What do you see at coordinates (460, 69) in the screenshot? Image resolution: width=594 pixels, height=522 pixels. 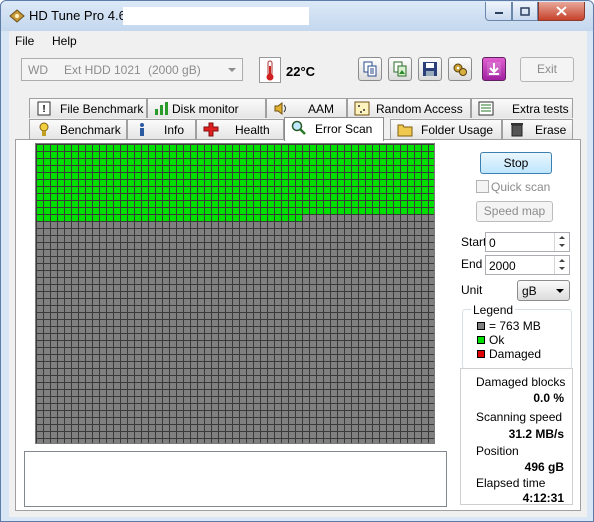 I see `options-button` at bounding box center [460, 69].